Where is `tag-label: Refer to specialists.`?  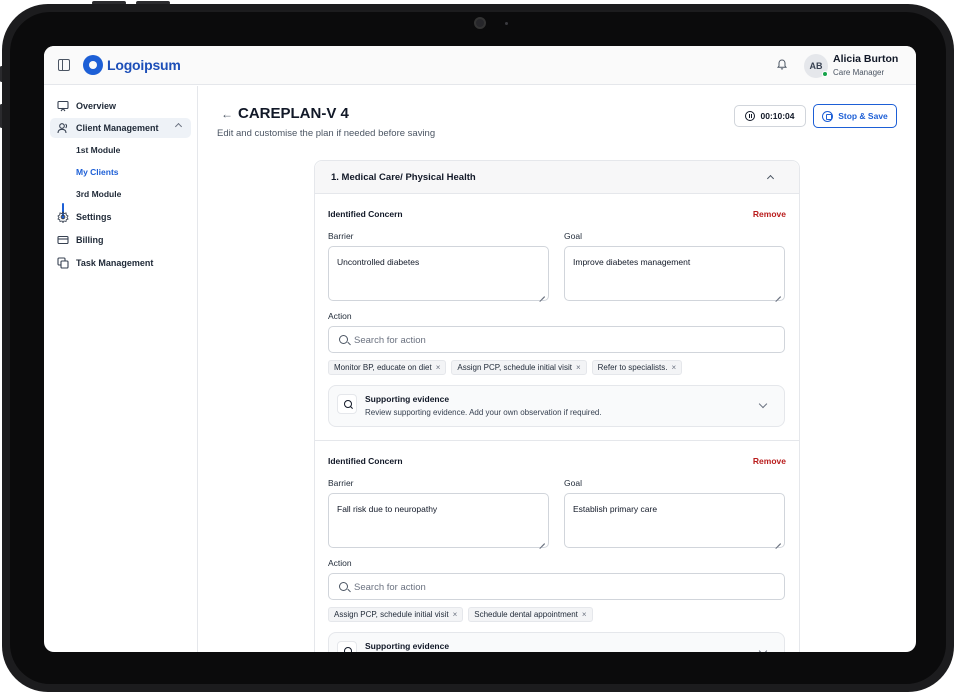
tag-label: Refer to specialists. is located at coordinates (632, 367).